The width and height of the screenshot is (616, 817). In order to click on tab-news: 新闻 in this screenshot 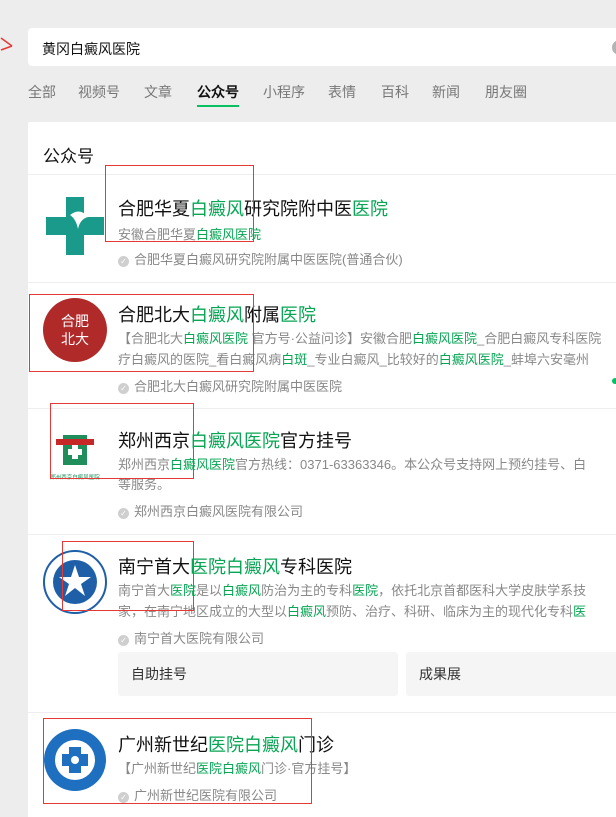, I will do `click(446, 92)`.